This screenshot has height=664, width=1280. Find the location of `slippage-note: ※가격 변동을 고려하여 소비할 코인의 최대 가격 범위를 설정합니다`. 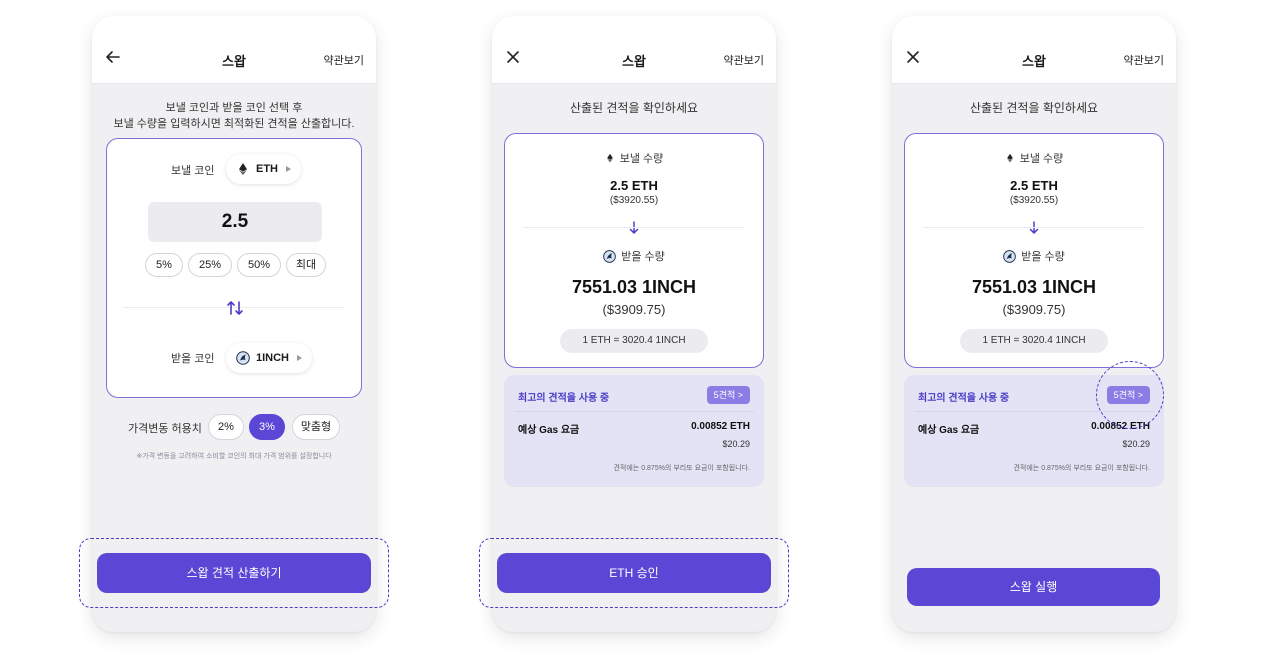

slippage-note: ※가격 변동을 고려하여 소비할 코인의 최대 가격 범위를 설정합니다 is located at coordinates (234, 456).